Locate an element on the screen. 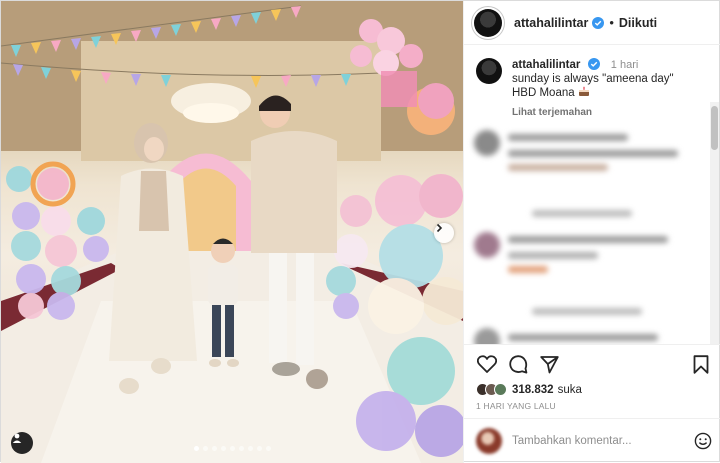 The width and height of the screenshot is (720, 463). paper-plane-icon is located at coordinates (549, 364).